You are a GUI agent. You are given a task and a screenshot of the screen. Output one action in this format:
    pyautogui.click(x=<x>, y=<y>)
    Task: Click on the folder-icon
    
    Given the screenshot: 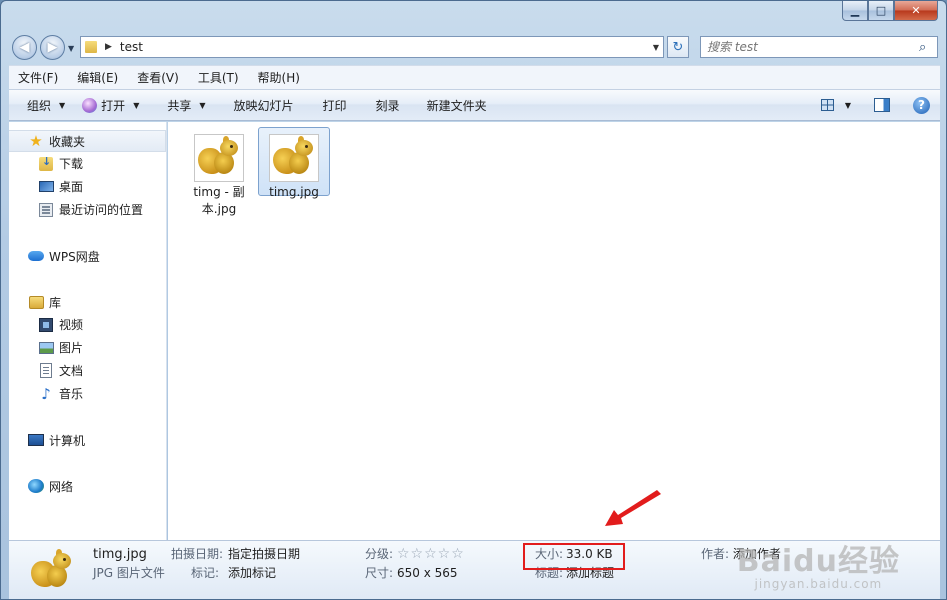 What is the action you would take?
    pyautogui.click(x=91, y=47)
    